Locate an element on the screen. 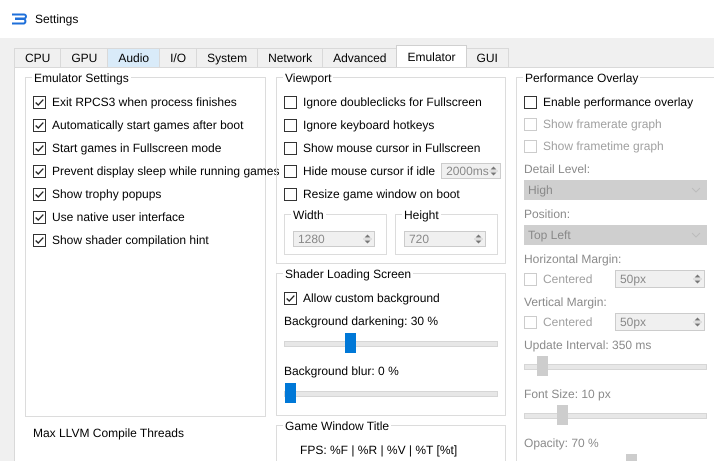 The width and height of the screenshot is (714, 461). tab: CPU is located at coordinates (38, 57).